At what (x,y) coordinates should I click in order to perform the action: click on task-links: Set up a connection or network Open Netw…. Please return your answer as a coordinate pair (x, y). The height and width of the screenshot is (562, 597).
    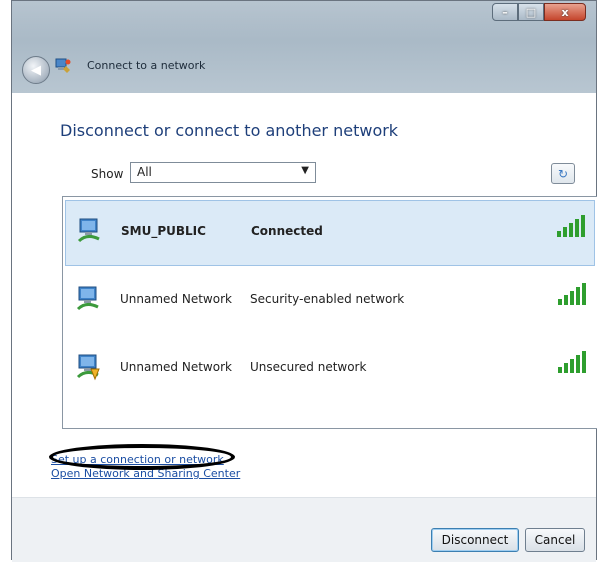
    Looking at the image, I should click on (145, 467).